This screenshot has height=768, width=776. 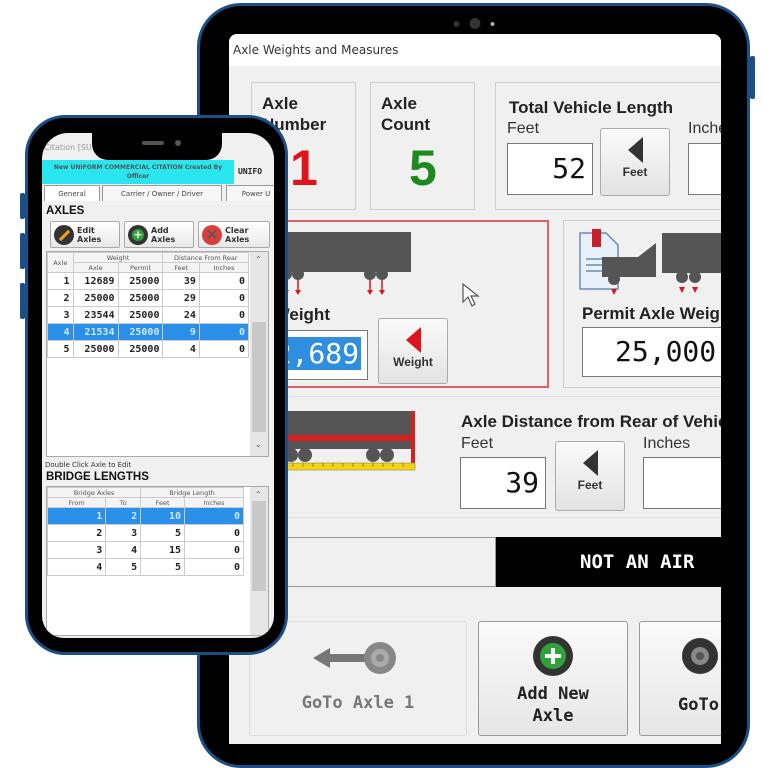 I want to click on col-header-feet: Feet, so click(x=181, y=267).